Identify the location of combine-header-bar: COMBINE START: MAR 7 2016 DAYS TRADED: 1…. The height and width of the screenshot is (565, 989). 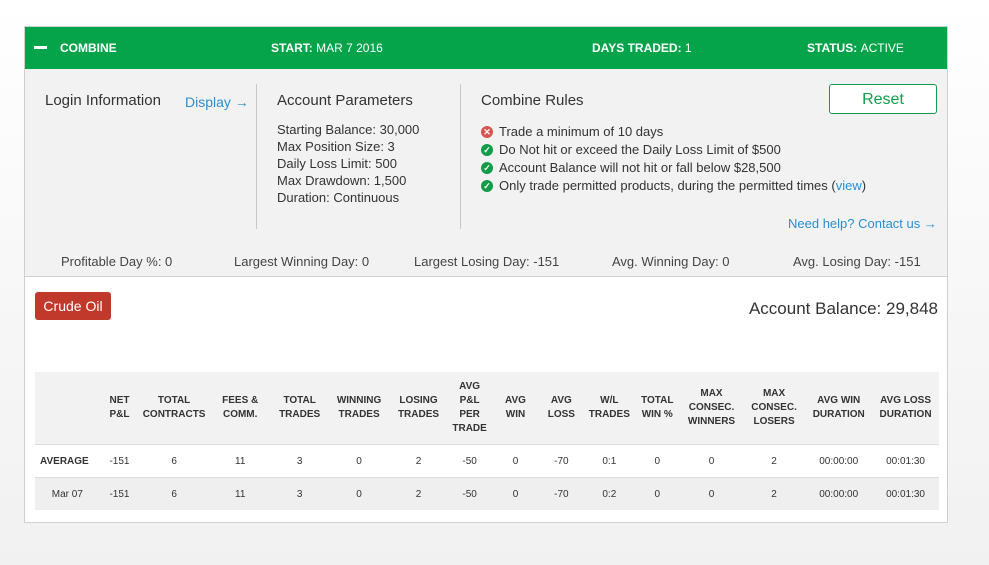
(486, 48).